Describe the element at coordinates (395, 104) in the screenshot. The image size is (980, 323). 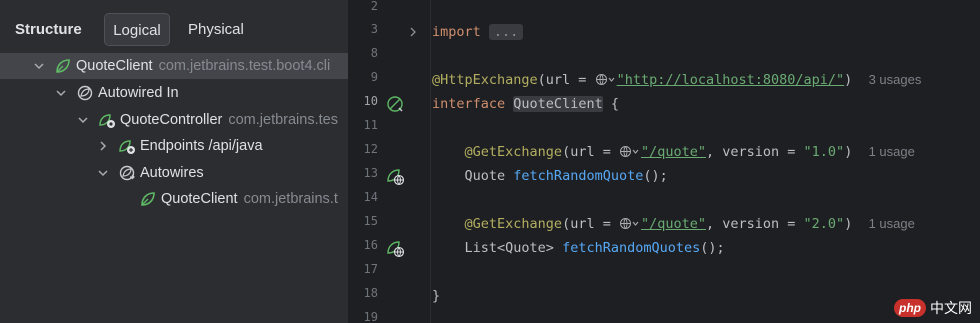
I see `spring-interface-gutter-icon` at that location.